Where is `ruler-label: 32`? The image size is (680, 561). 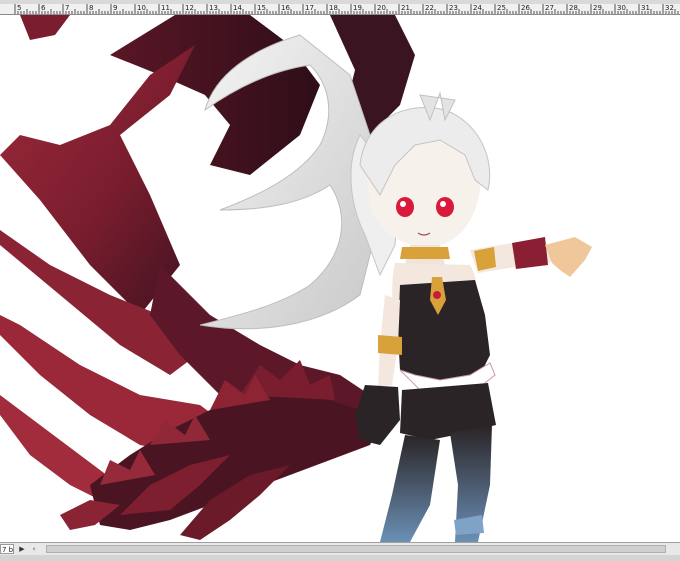 ruler-label: 32 is located at coordinates (669, 8).